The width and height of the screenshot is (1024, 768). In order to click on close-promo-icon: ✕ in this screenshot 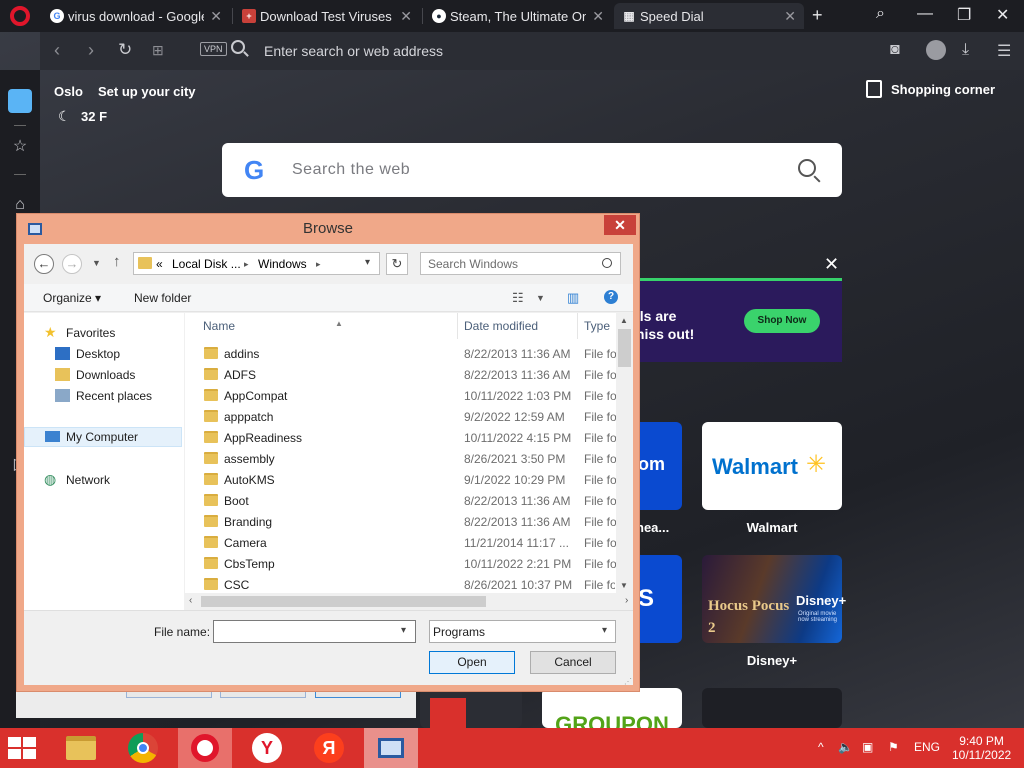, I will do `click(831, 264)`.